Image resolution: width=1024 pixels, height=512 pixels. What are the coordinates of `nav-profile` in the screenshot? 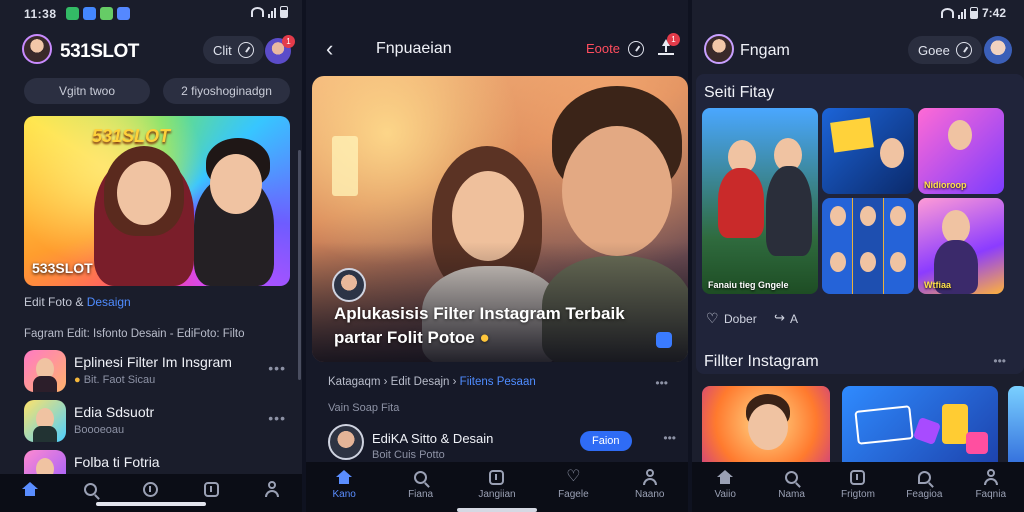 It's located at (272, 489).